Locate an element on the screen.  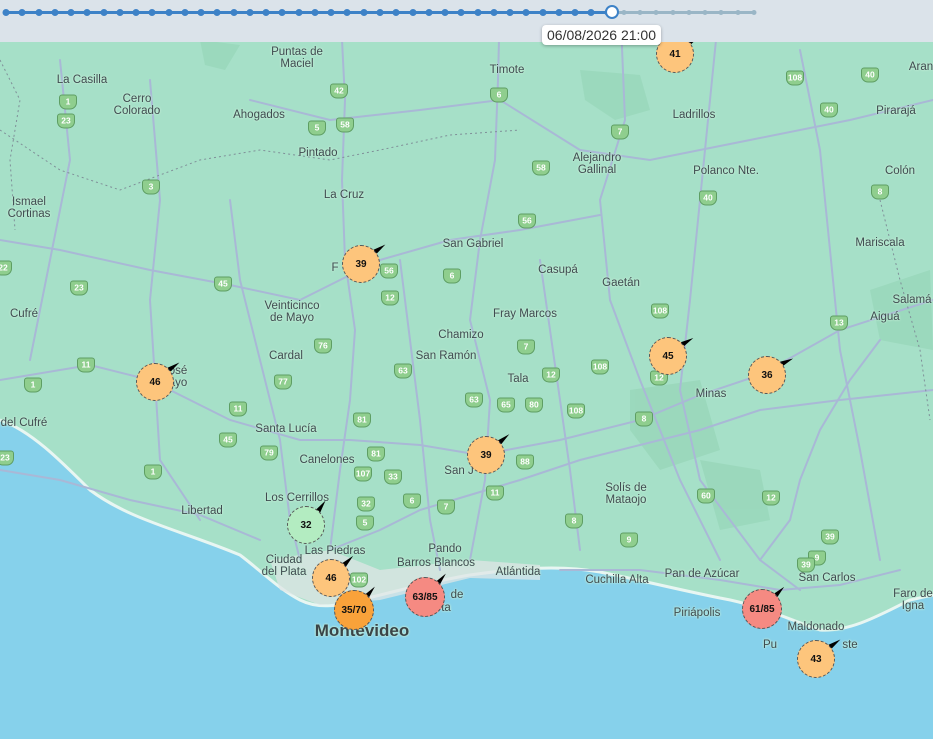
route-shield: 76 is located at coordinates (323, 346).